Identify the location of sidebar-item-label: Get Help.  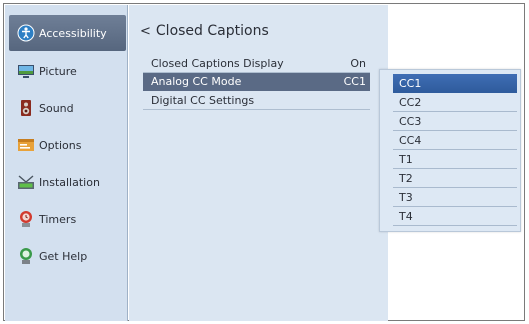
(63, 256).